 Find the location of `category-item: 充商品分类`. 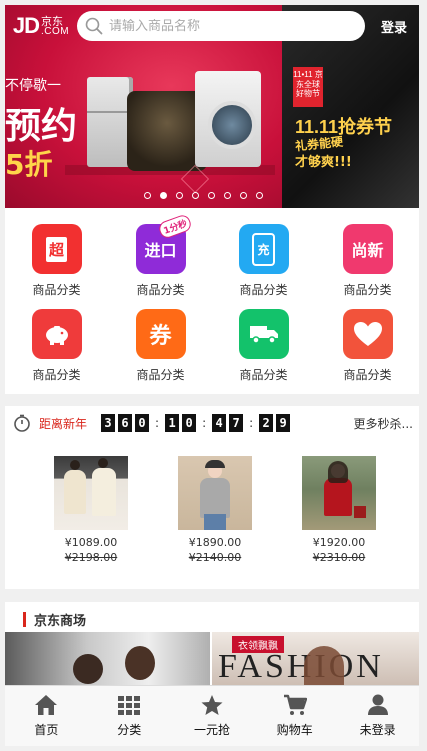

category-item: 充商品分类 is located at coordinates (263, 261).